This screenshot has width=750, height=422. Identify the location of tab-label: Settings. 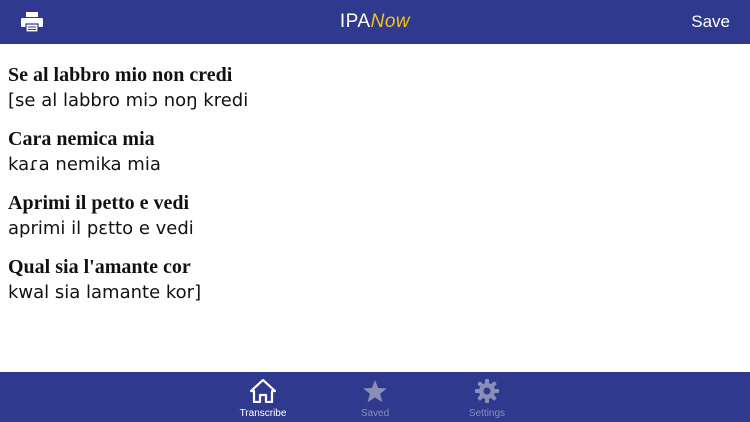
(487, 413).